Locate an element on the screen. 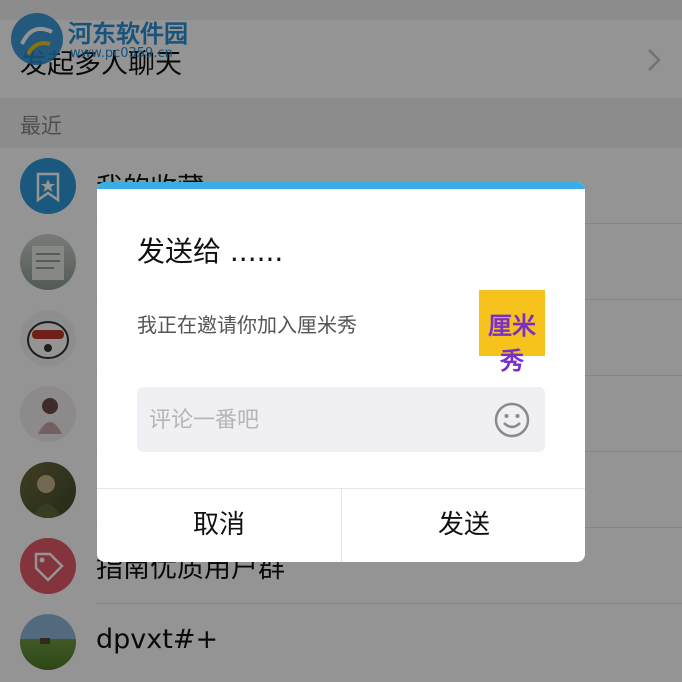 The height and width of the screenshot is (682, 682). dialog-accent-bar is located at coordinates (341, 185).